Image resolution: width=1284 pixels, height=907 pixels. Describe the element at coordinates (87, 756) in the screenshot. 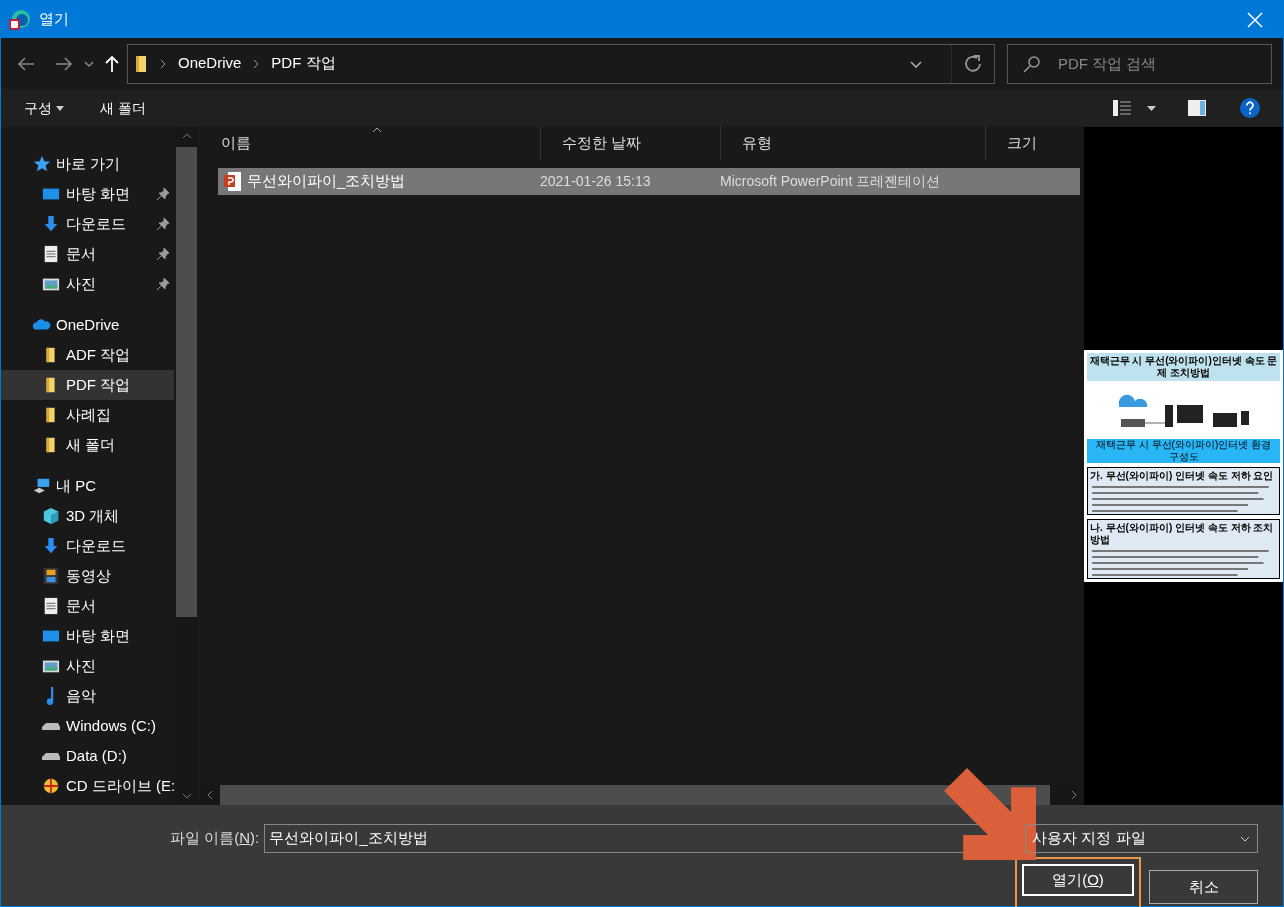

I see `sidebar-item: Data (D:)` at that location.